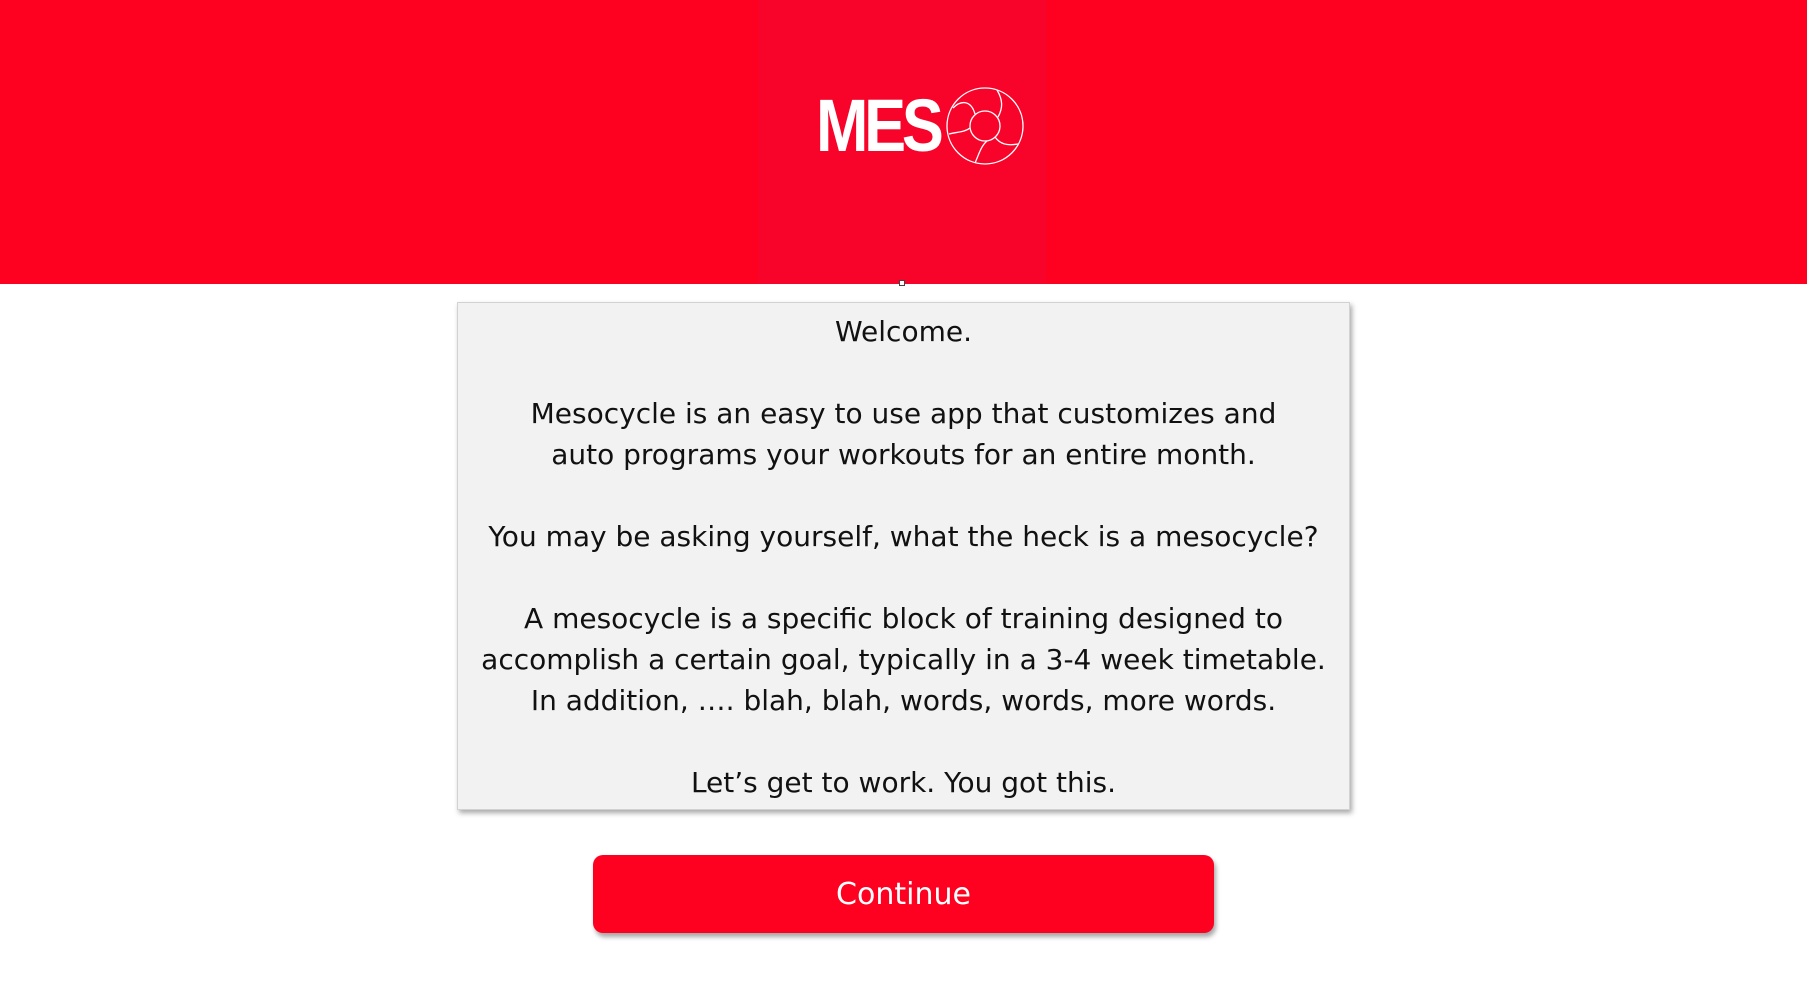 This screenshot has width=1807, height=1006. What do you see at coordinates (902, 283) in the screenshot?
I see `resize-handle` at bounding box center [902, 283].